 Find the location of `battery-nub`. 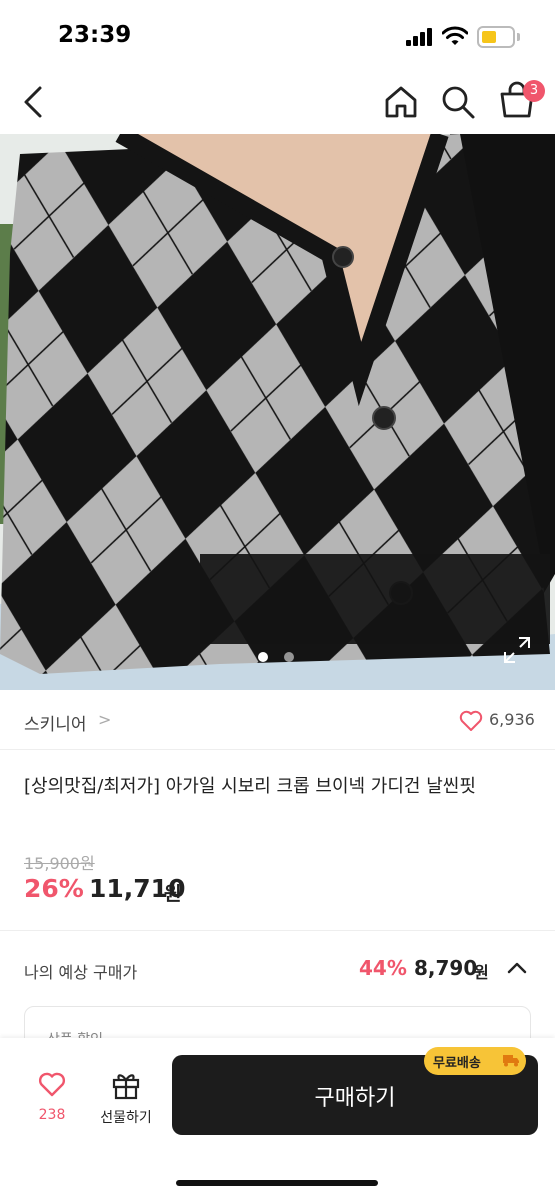

battery-nub is located at coordinates (518, 37).